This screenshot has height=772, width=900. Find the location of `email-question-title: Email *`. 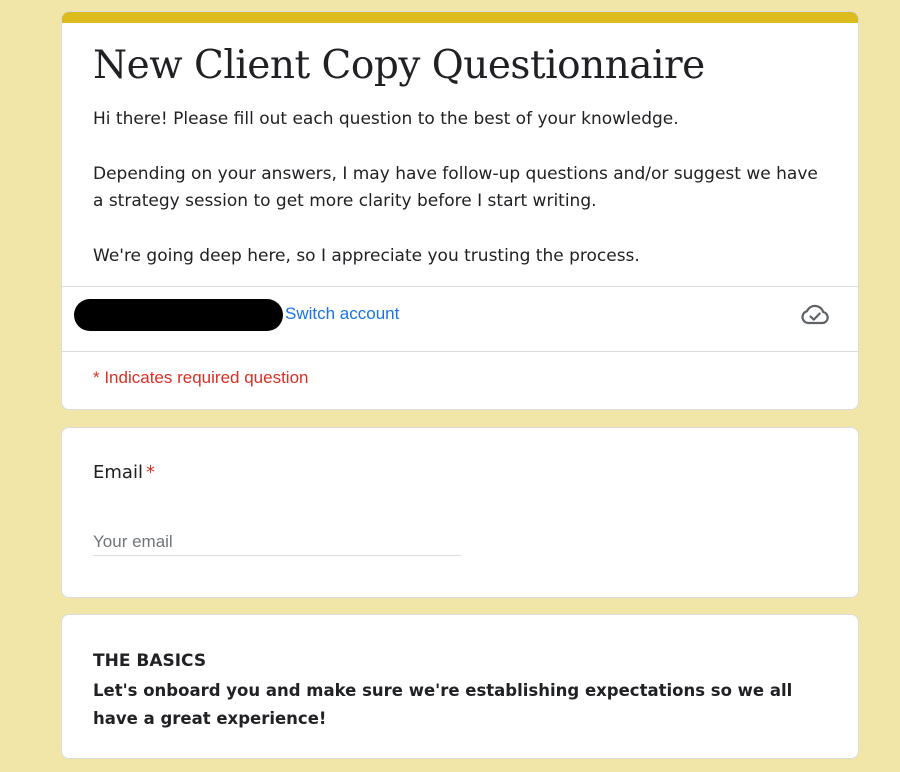

email-question-title: Email * is located at coordinates (124, 473).